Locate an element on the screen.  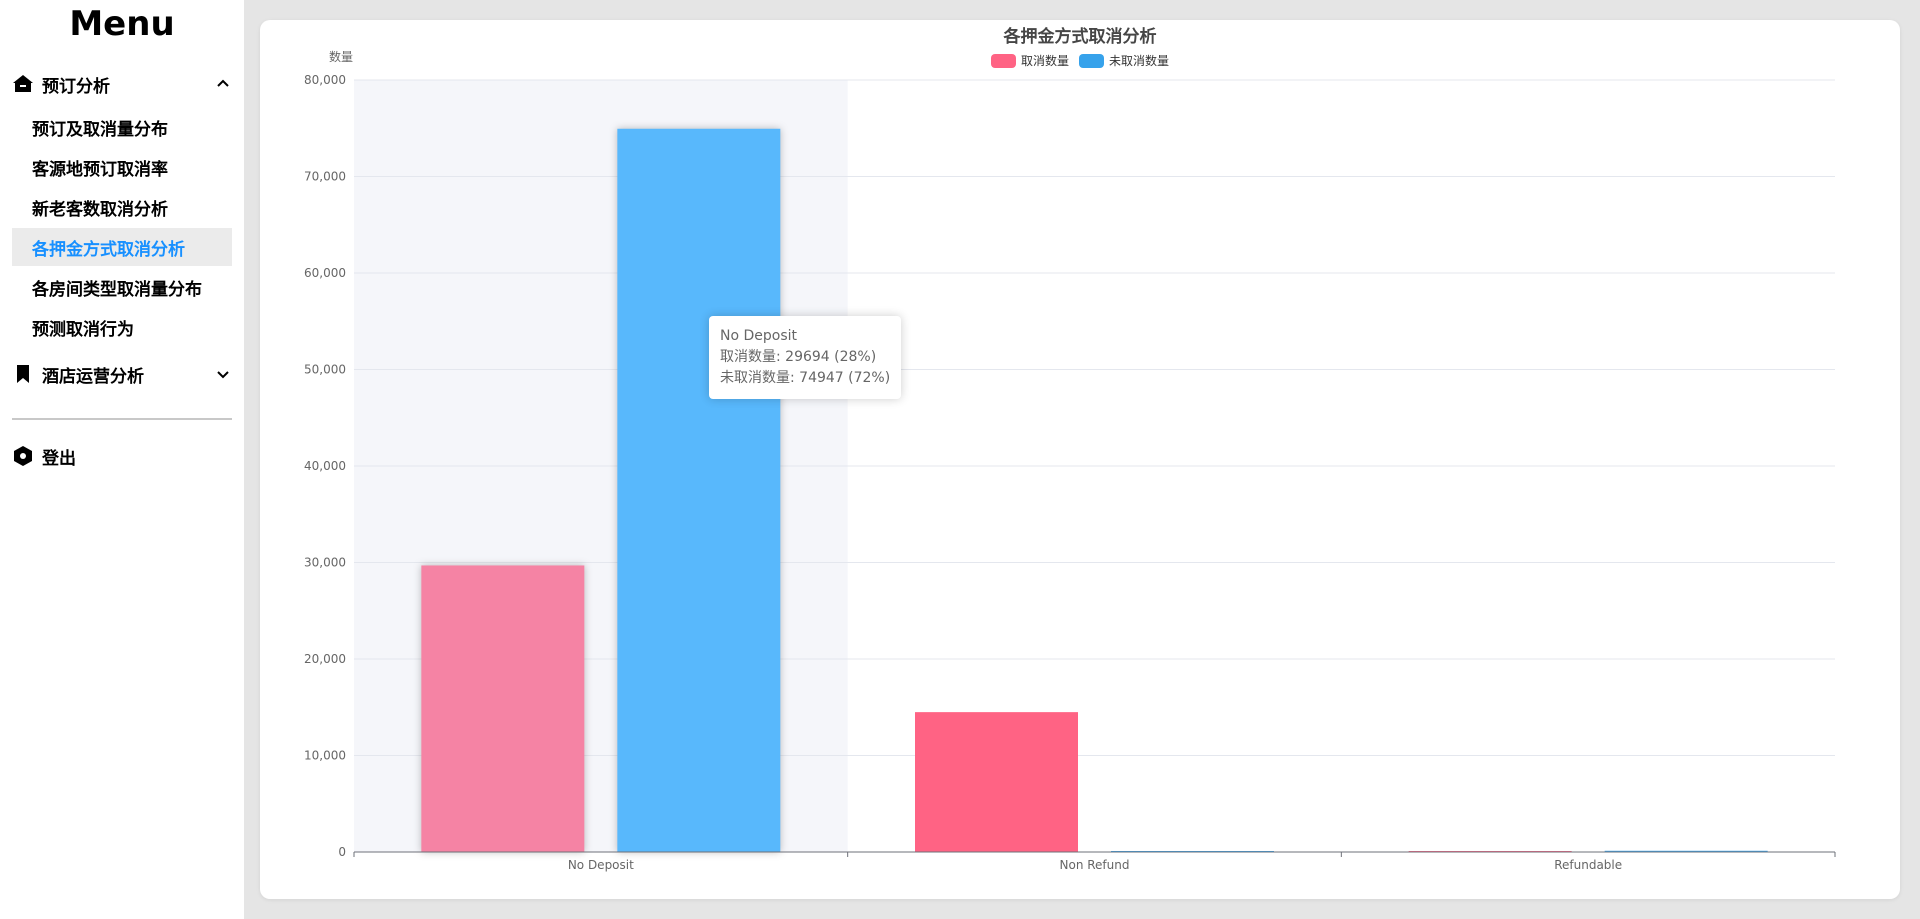
hexagon-icon is located at coordinates (23, 456).